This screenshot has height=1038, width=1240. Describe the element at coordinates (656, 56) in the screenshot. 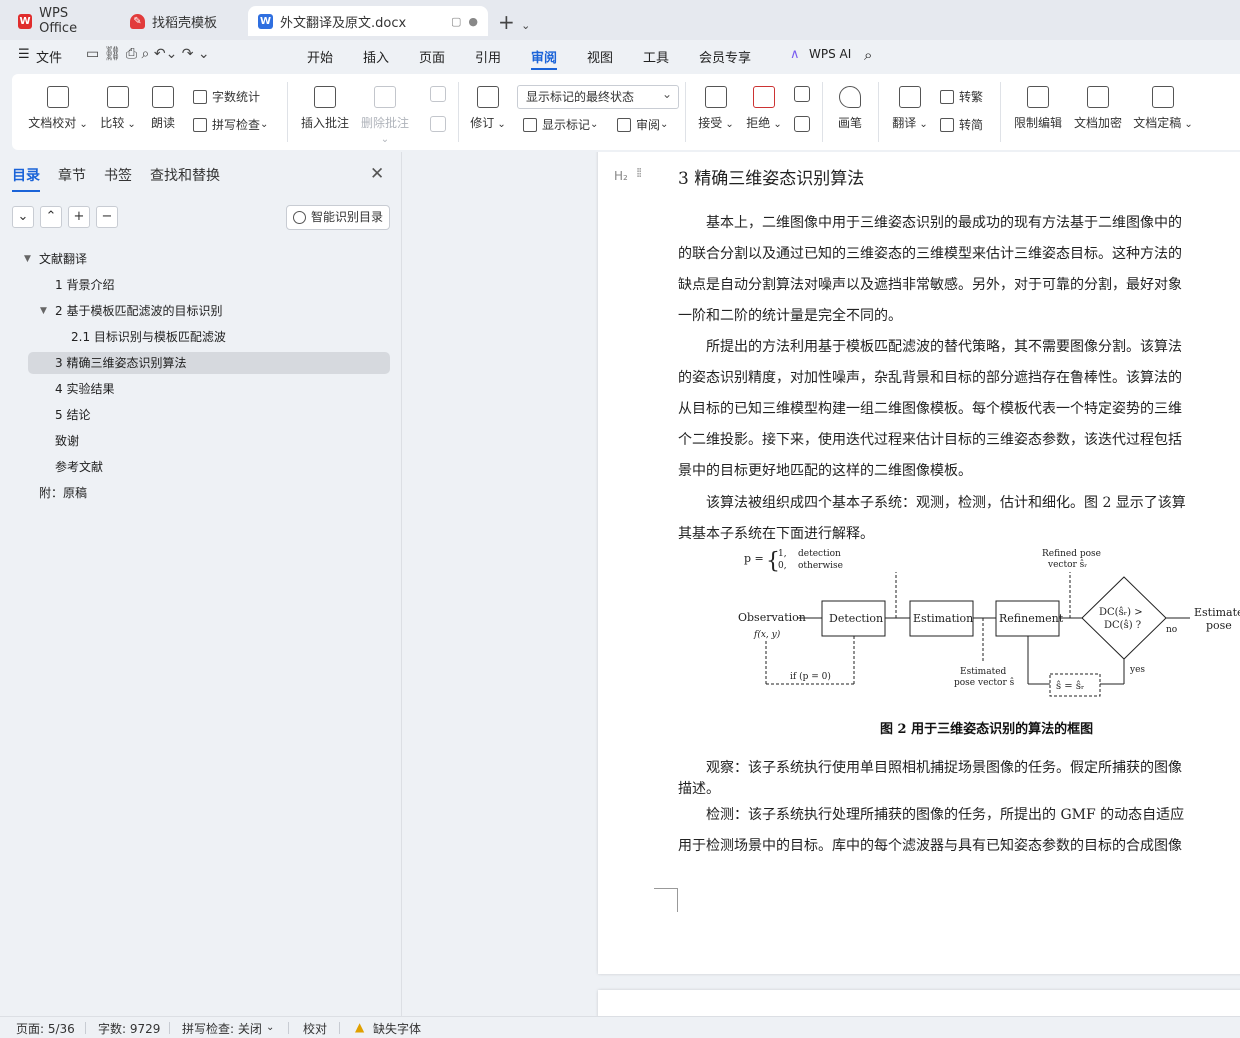

I see `menu-tools: 工具` at that location.